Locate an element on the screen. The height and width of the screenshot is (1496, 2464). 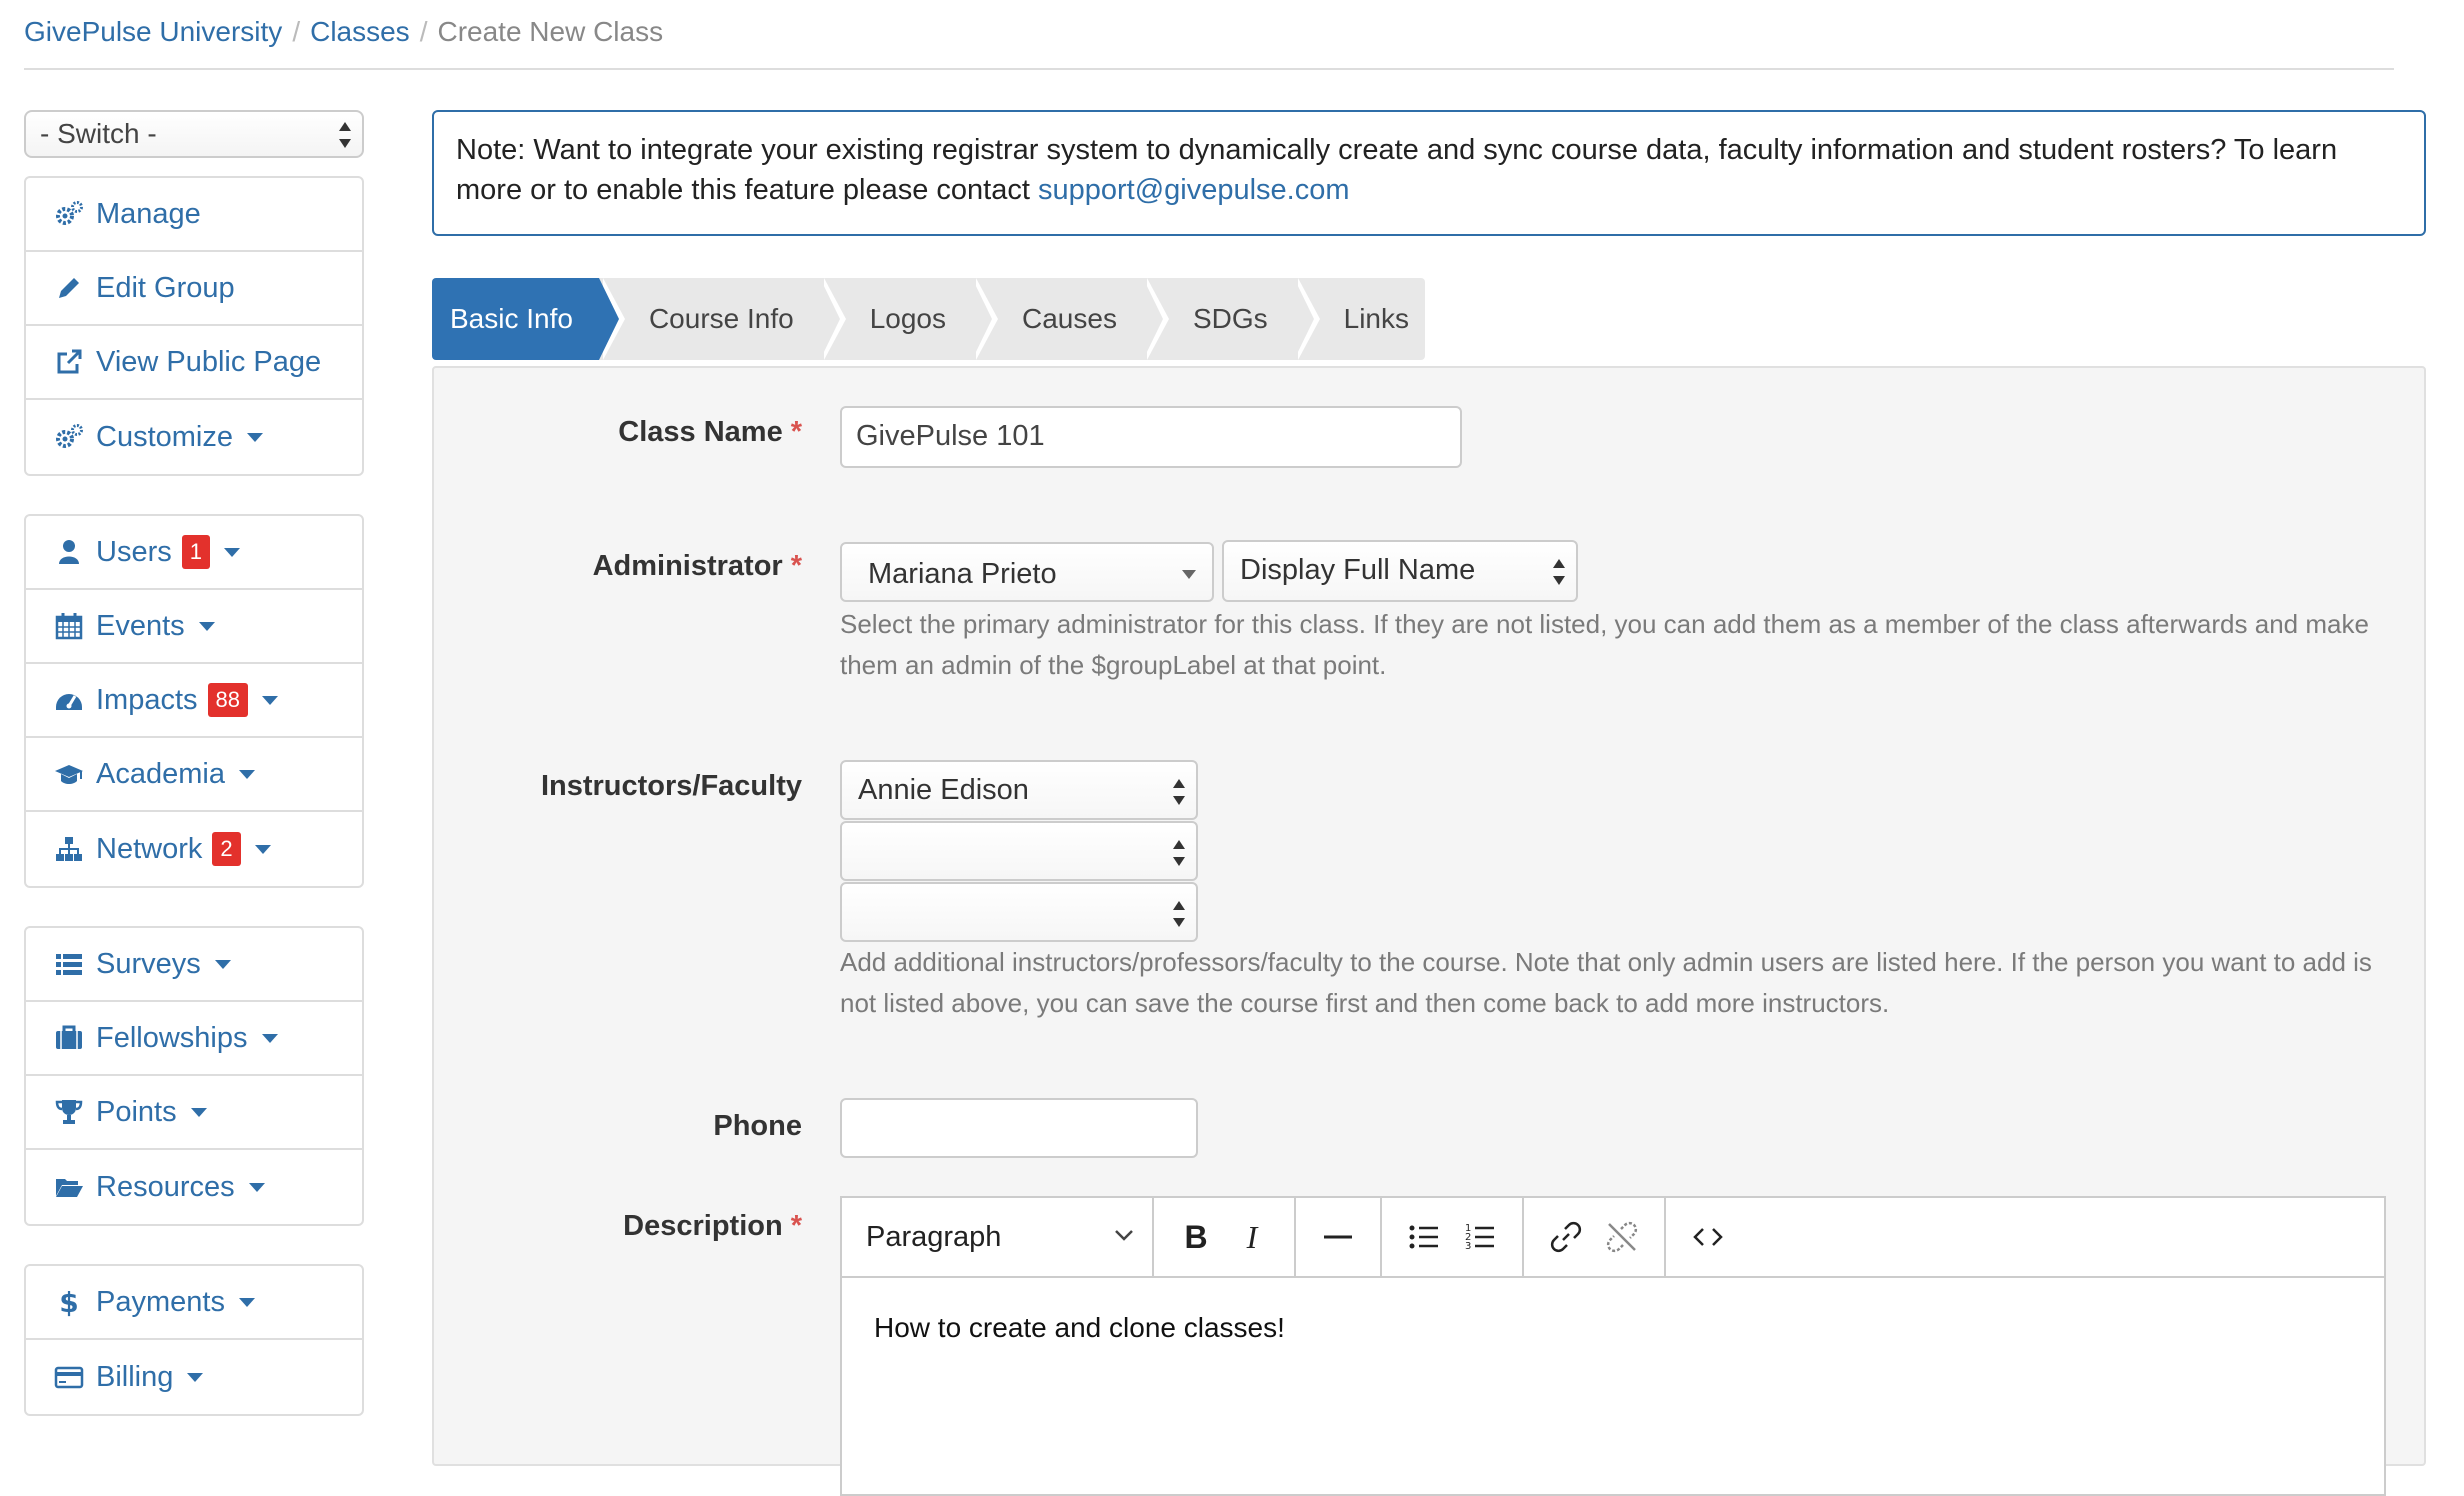
remove-link-button is located at coordinates (1622, 1237).